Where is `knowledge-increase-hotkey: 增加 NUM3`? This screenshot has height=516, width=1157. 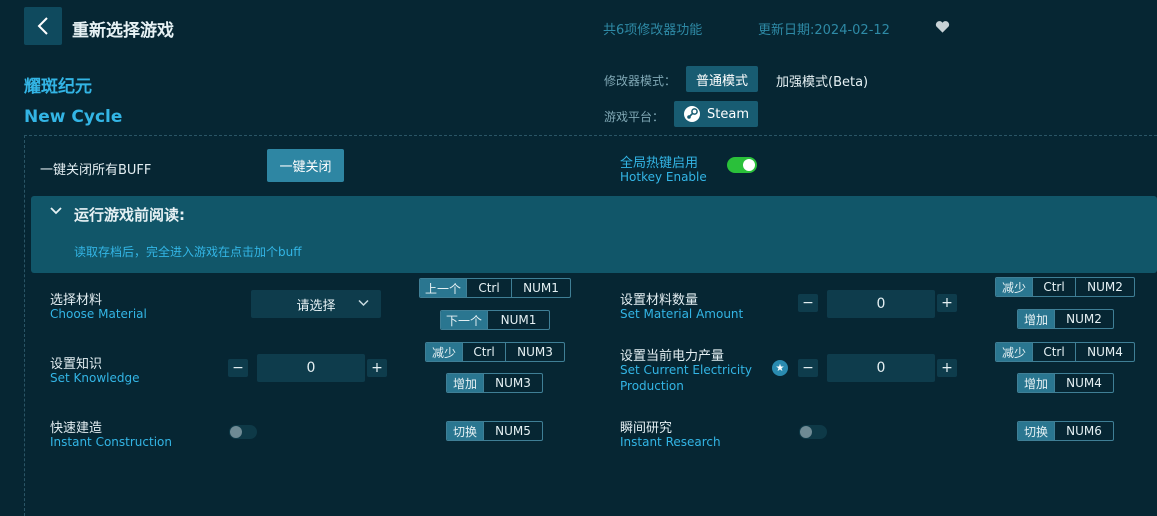
knowledge-increase-hotkey: 增加 NUM3 is located at coordinates (494, 383).